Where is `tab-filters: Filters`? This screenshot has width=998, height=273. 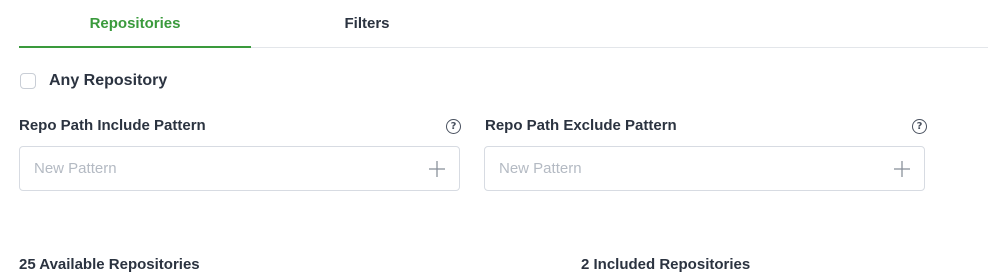
tab-filters: Filters is located at coordinates (367, 23).